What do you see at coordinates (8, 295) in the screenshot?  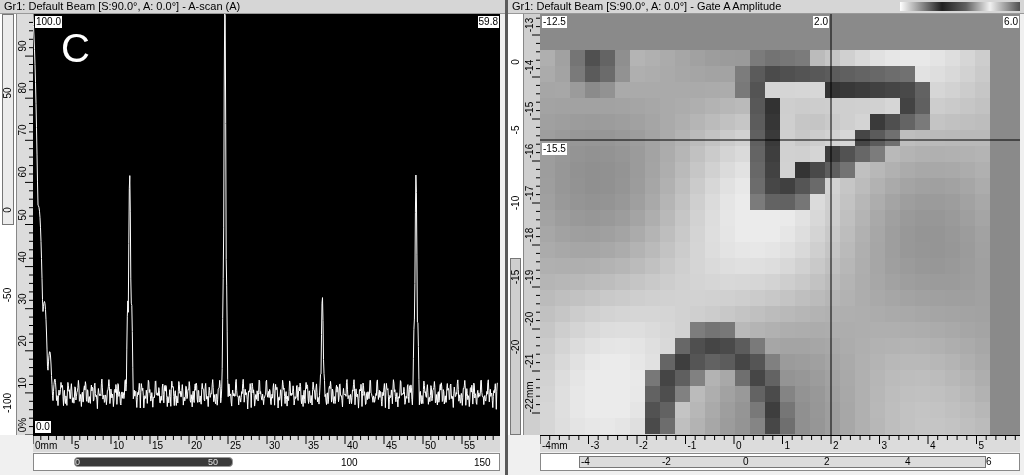 I see `axis-label: -50` at bounding box center [8, 295].